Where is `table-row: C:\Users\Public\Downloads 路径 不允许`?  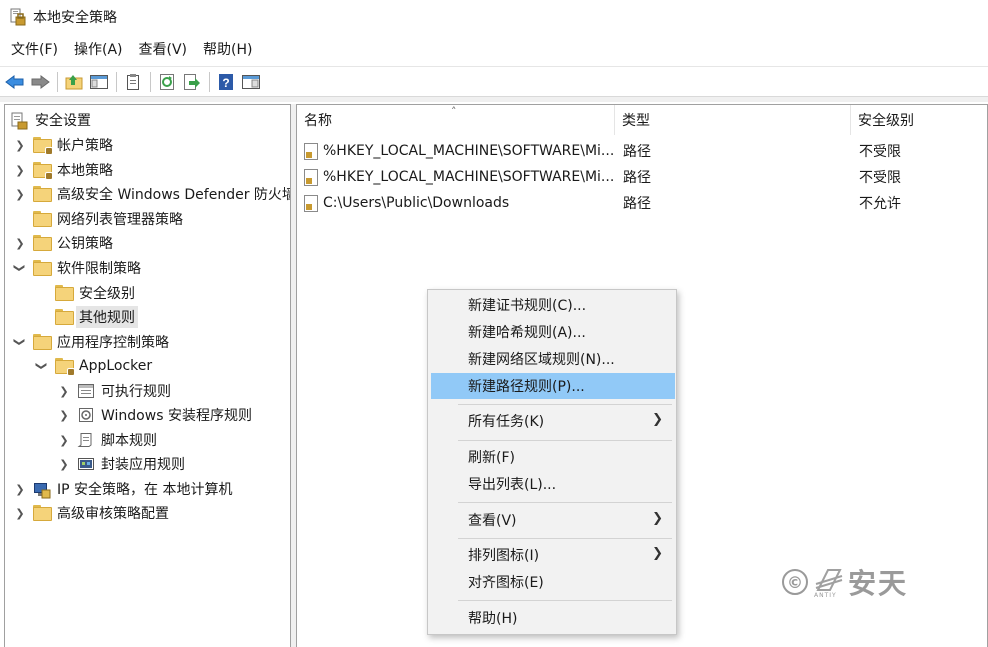
table-row: C:\Users\Public\Downloads 路径 不允许 is located at coordinates (642, 203).